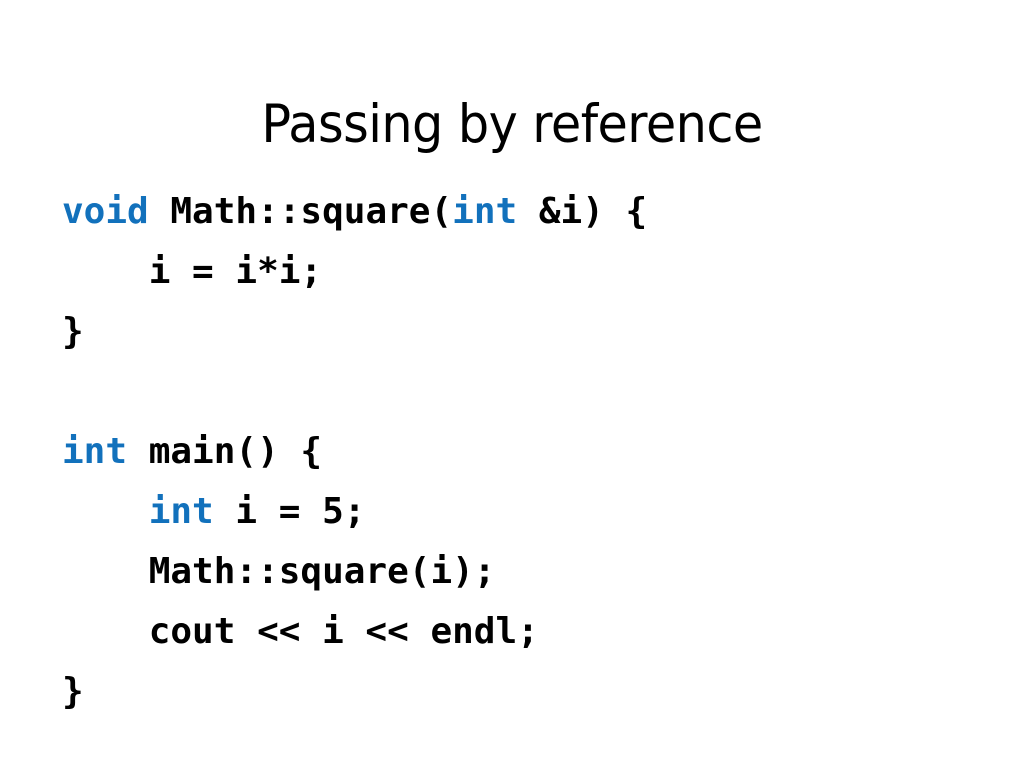 This screenshot has height=768, width=1024. What do you see at coordinates (289, 511) in the screenshot?
I see `code-text: i = 5;` at bounding box center [289, 511].